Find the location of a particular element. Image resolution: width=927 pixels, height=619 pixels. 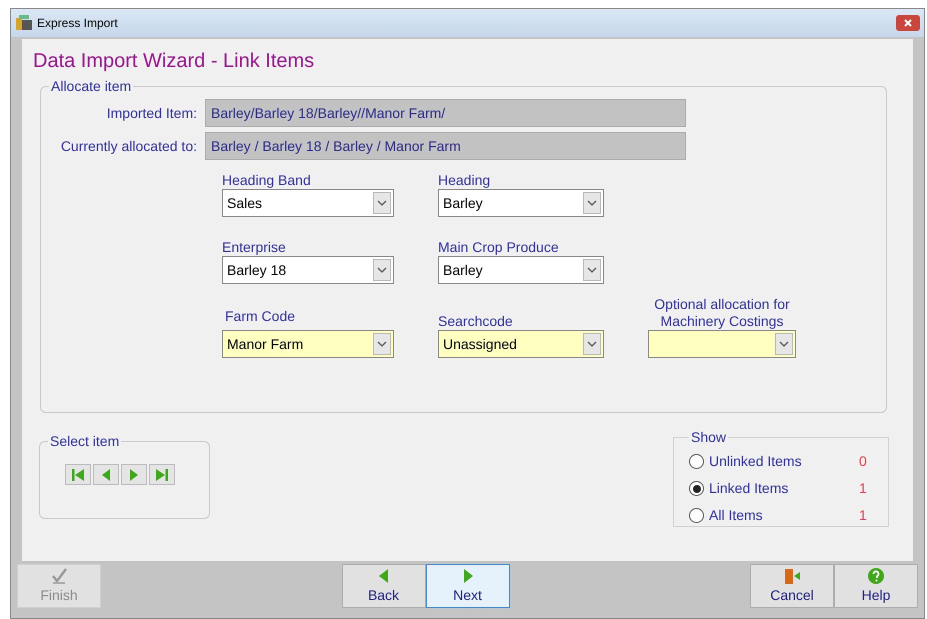

close-icon is located at coordinates (908, 23).